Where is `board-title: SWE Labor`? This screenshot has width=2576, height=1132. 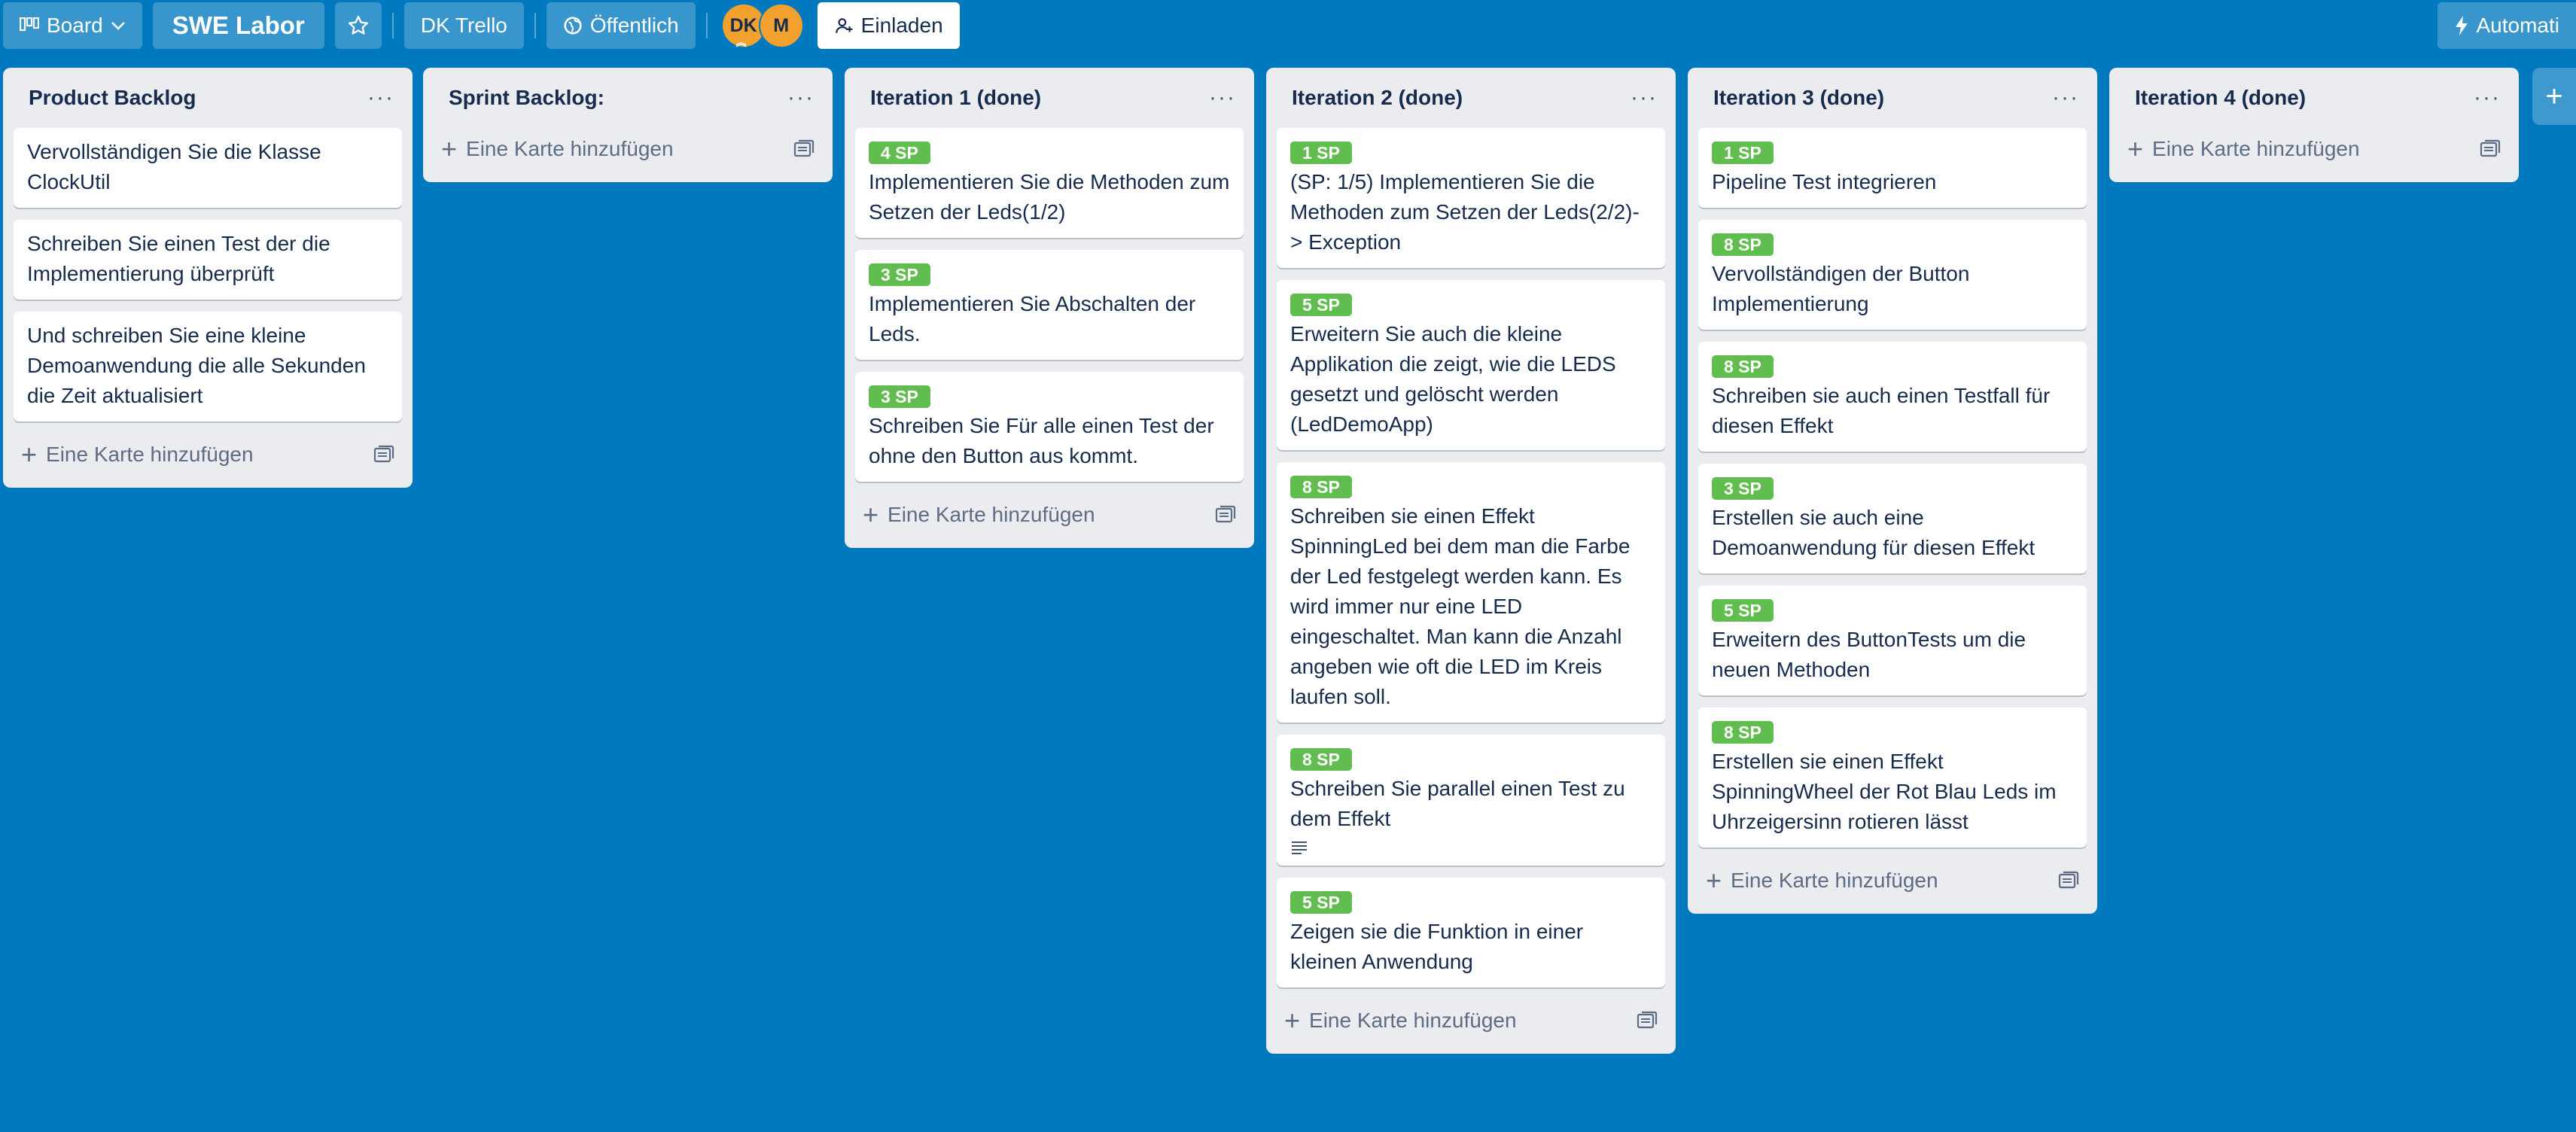
board-title: SWE Labor is located at coordinates (238, 25).